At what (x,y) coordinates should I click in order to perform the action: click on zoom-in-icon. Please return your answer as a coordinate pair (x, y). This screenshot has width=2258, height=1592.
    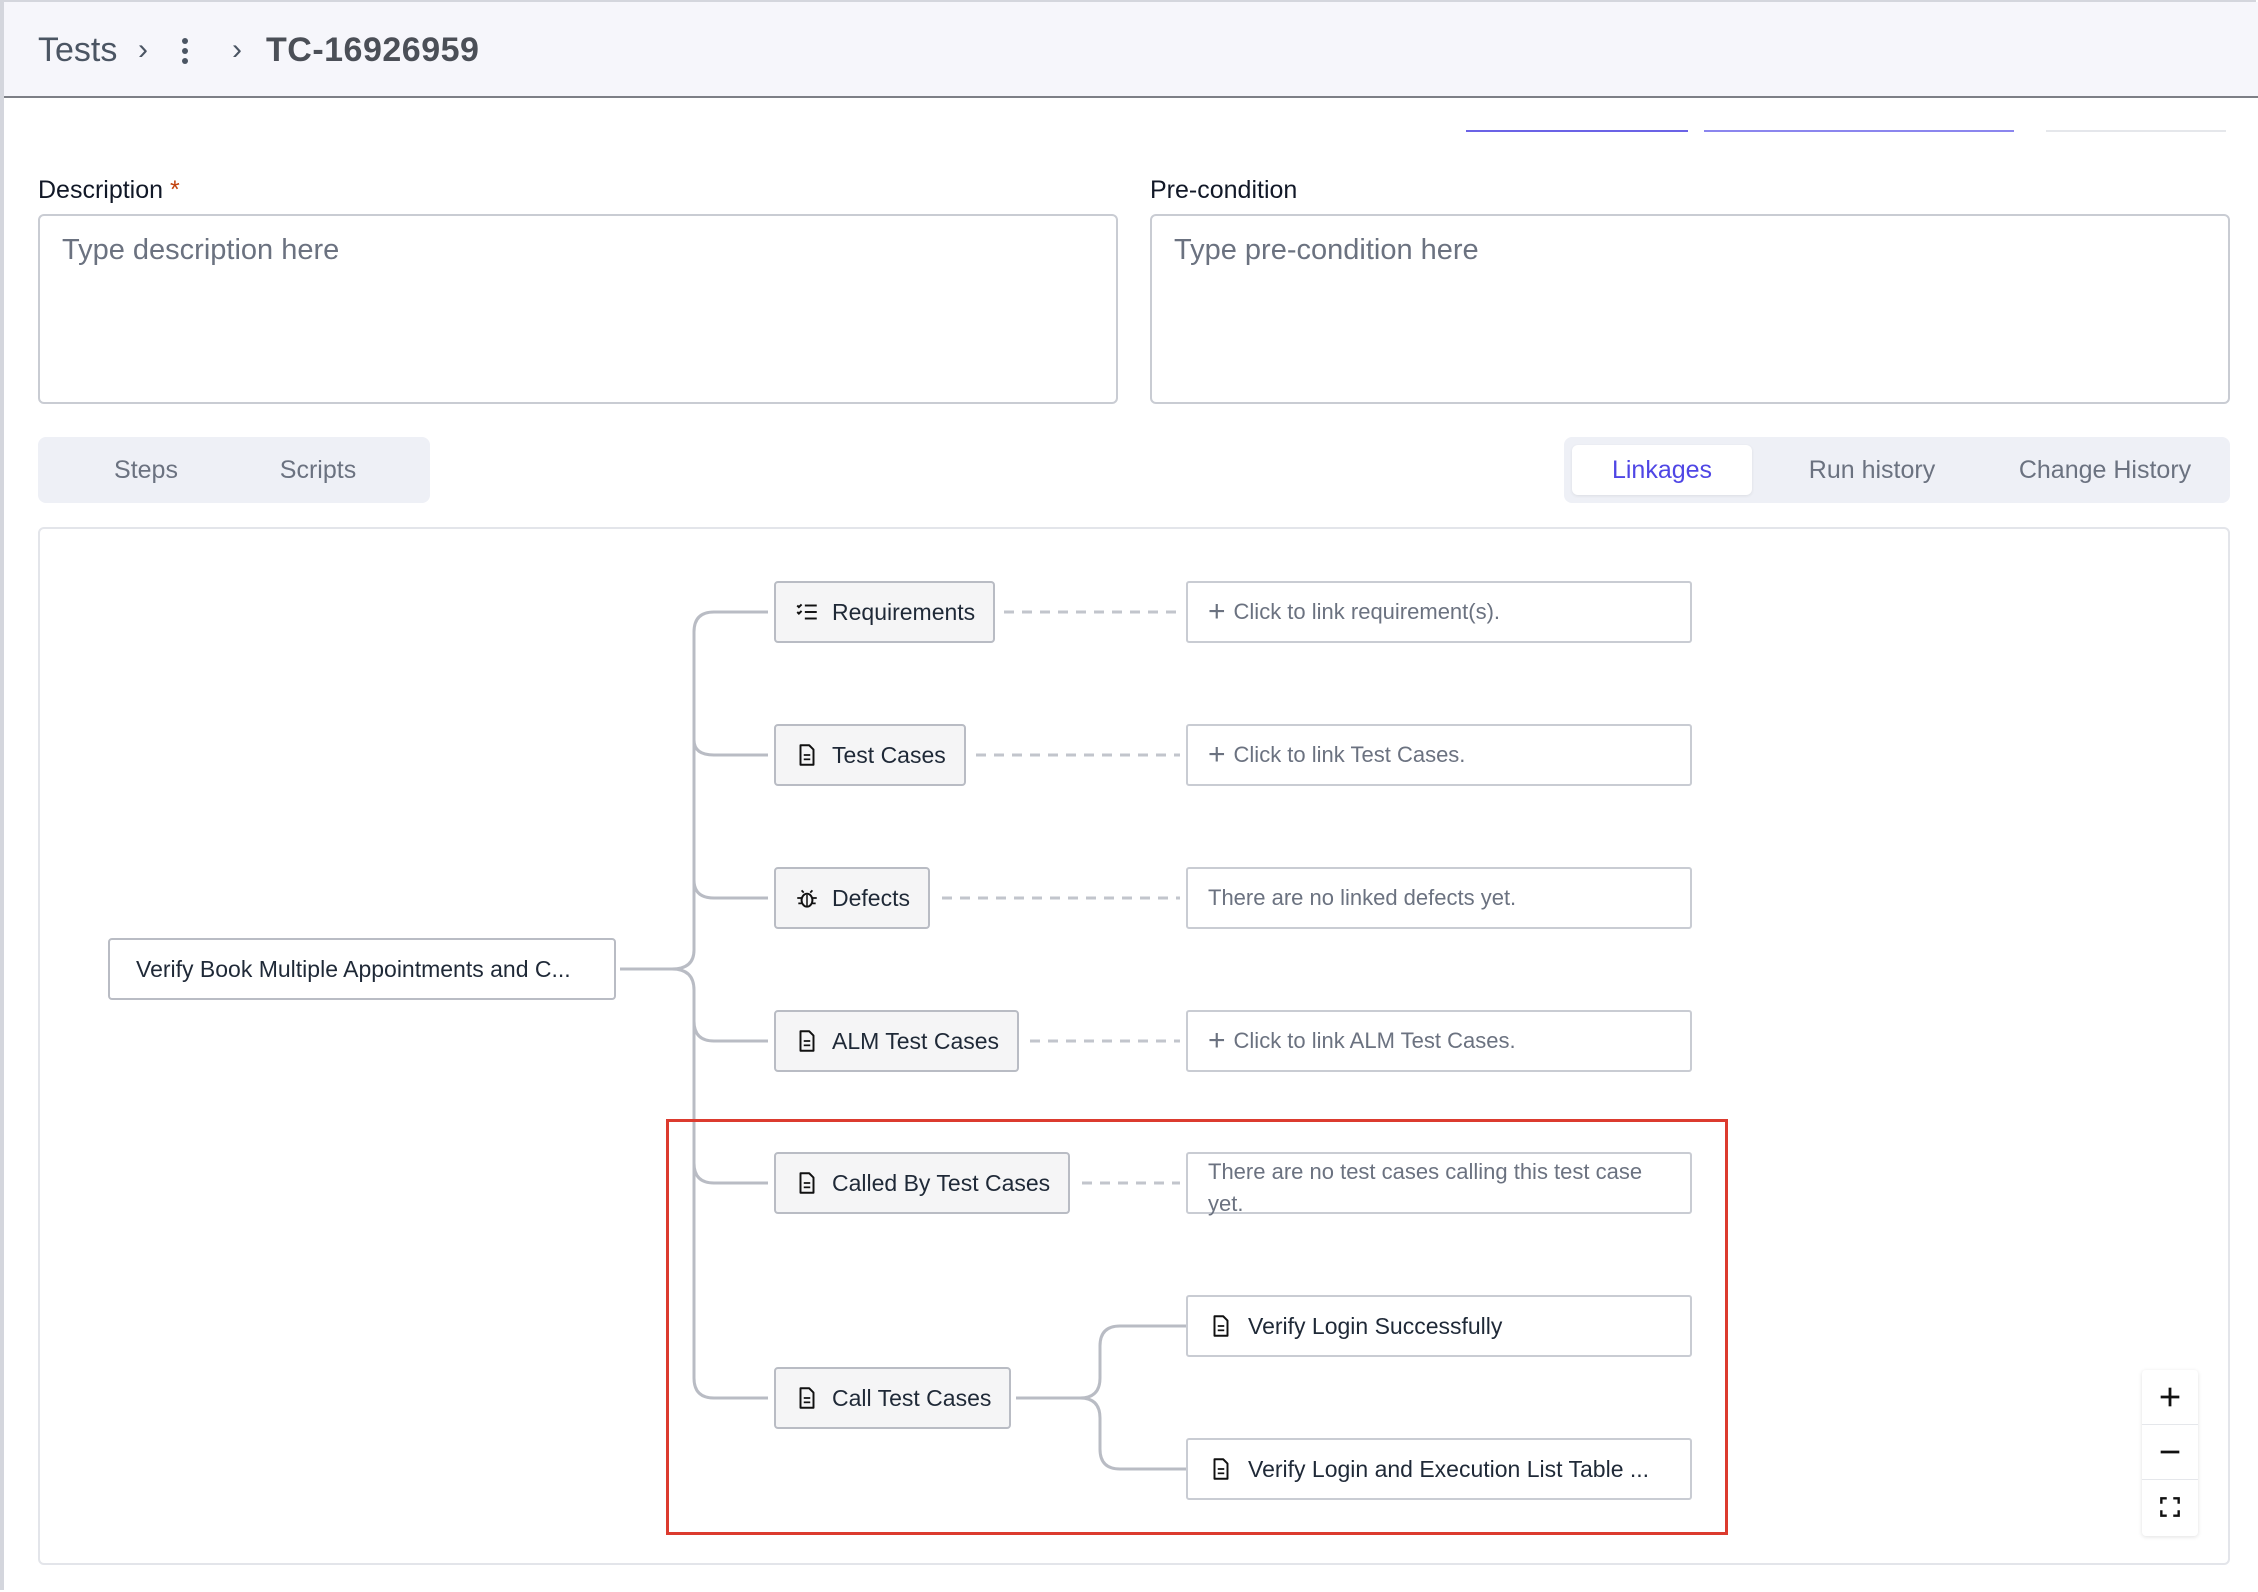
    Looking at the image, I should click on (2170, 1397).